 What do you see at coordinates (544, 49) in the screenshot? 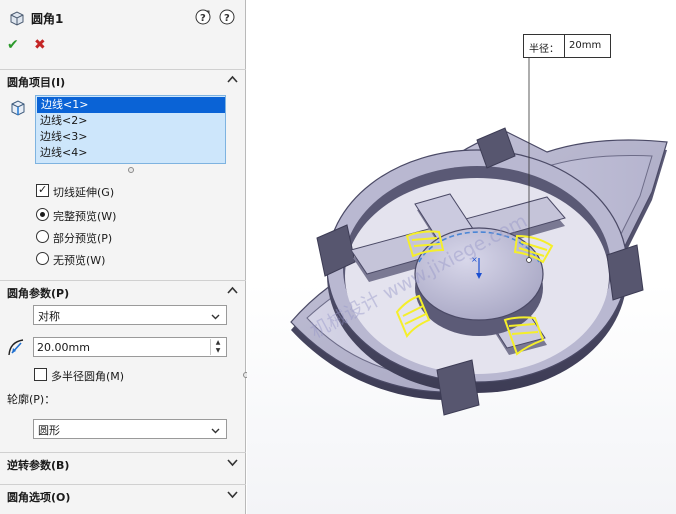
I see `radius-callout-caption: 半径：` at bounding box center [544, 49].